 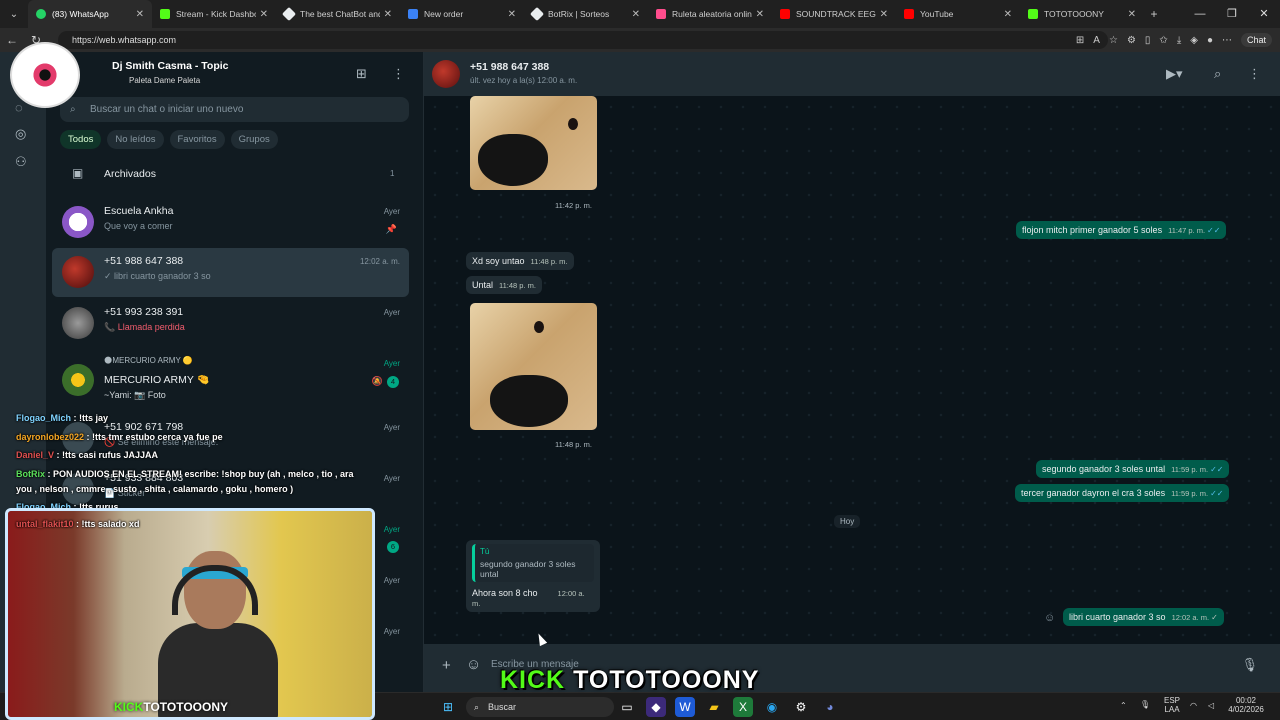 I want to click on apps-icon: ⊞, so click(x=1080, y=40).